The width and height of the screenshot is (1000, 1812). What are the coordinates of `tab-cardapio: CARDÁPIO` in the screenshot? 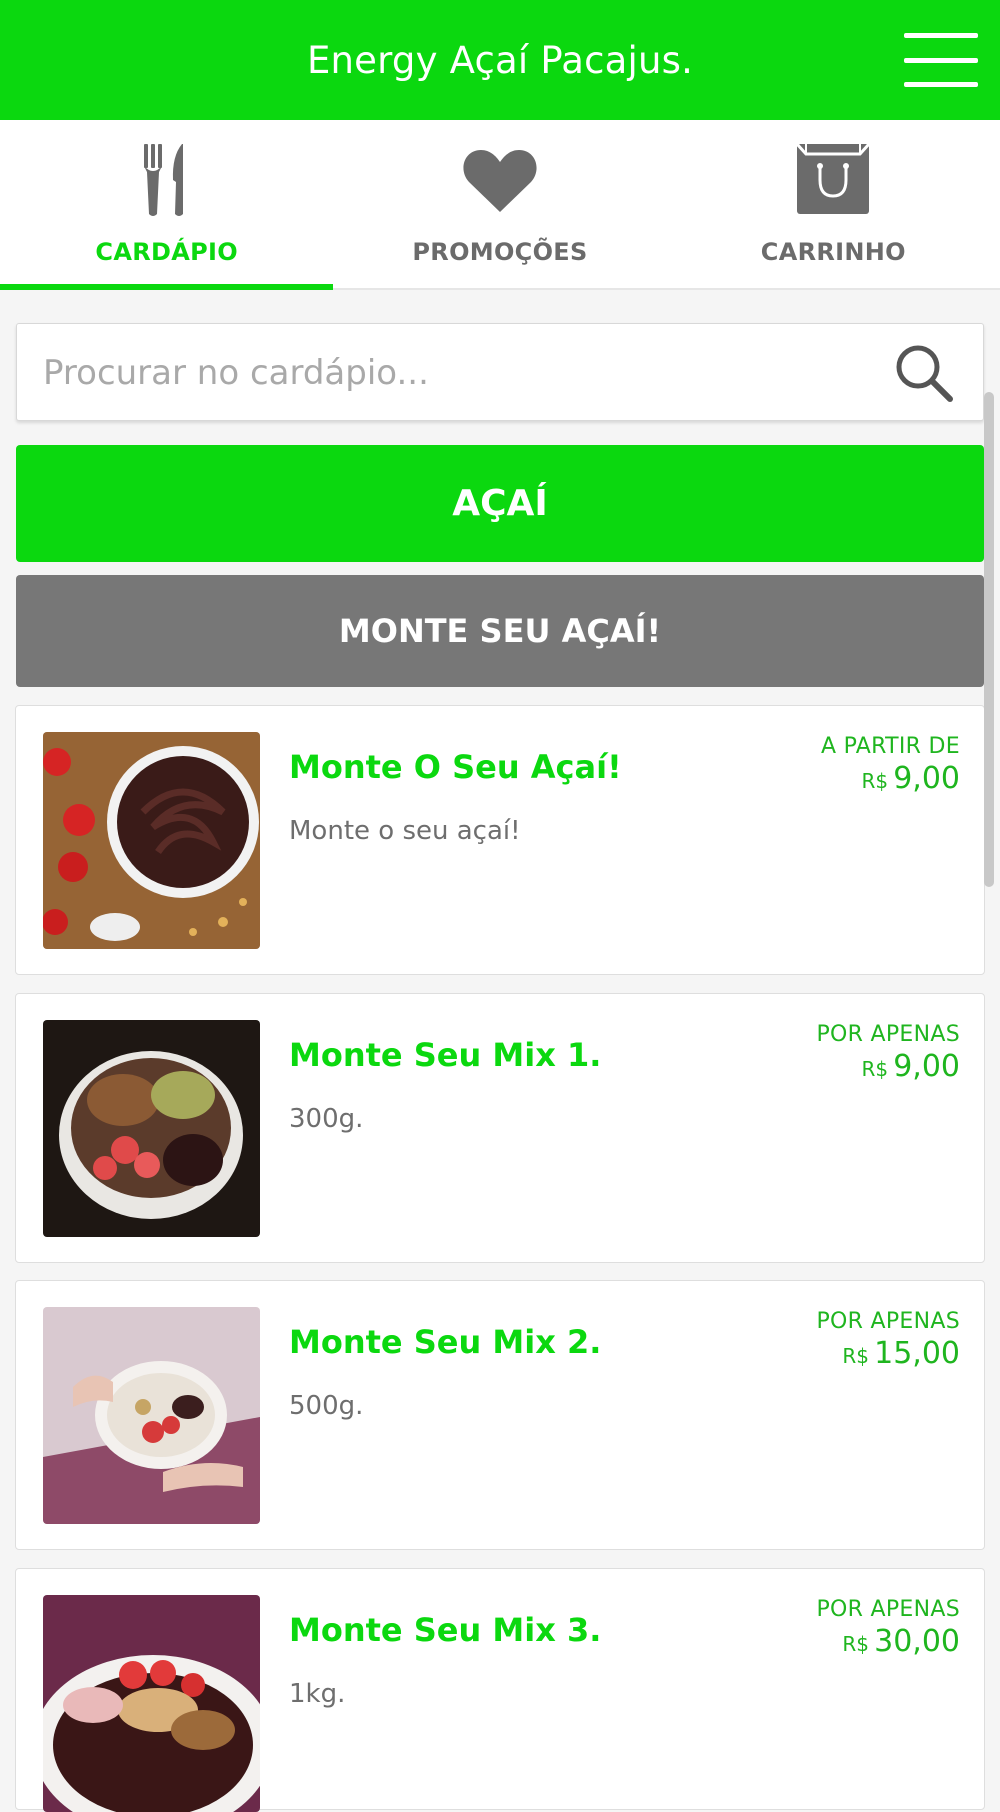 It's located at (167, 205).